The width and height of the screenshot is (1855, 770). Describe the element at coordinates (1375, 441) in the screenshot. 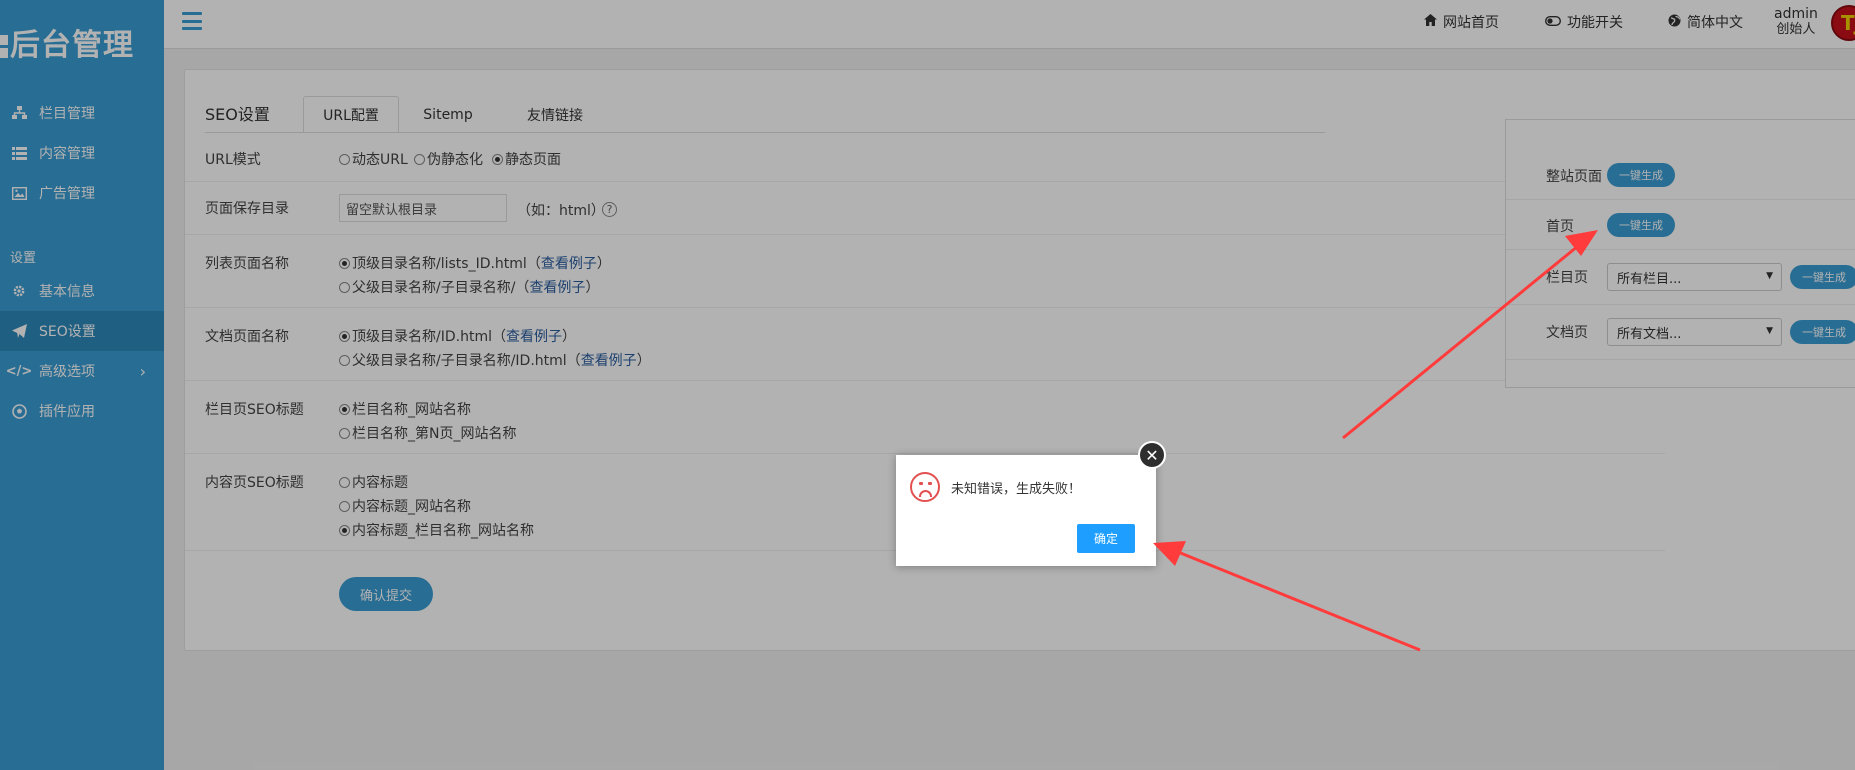

I see `annotation-arrows` at that location.